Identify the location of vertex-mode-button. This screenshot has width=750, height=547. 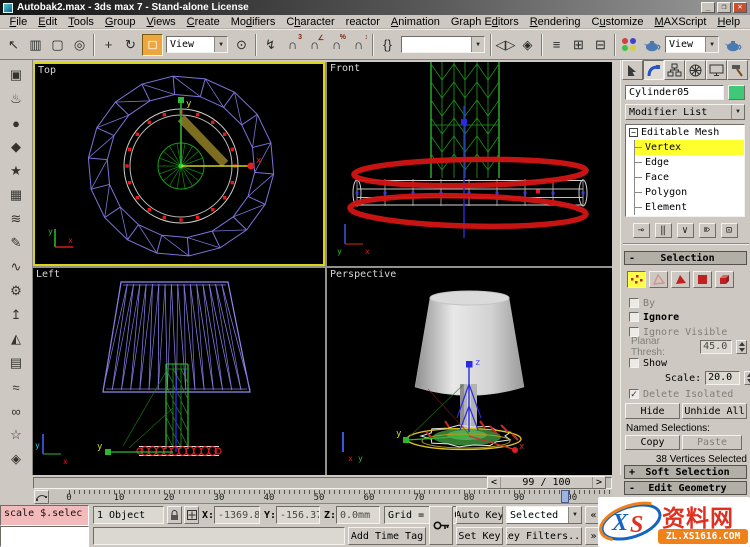
(636, 279).